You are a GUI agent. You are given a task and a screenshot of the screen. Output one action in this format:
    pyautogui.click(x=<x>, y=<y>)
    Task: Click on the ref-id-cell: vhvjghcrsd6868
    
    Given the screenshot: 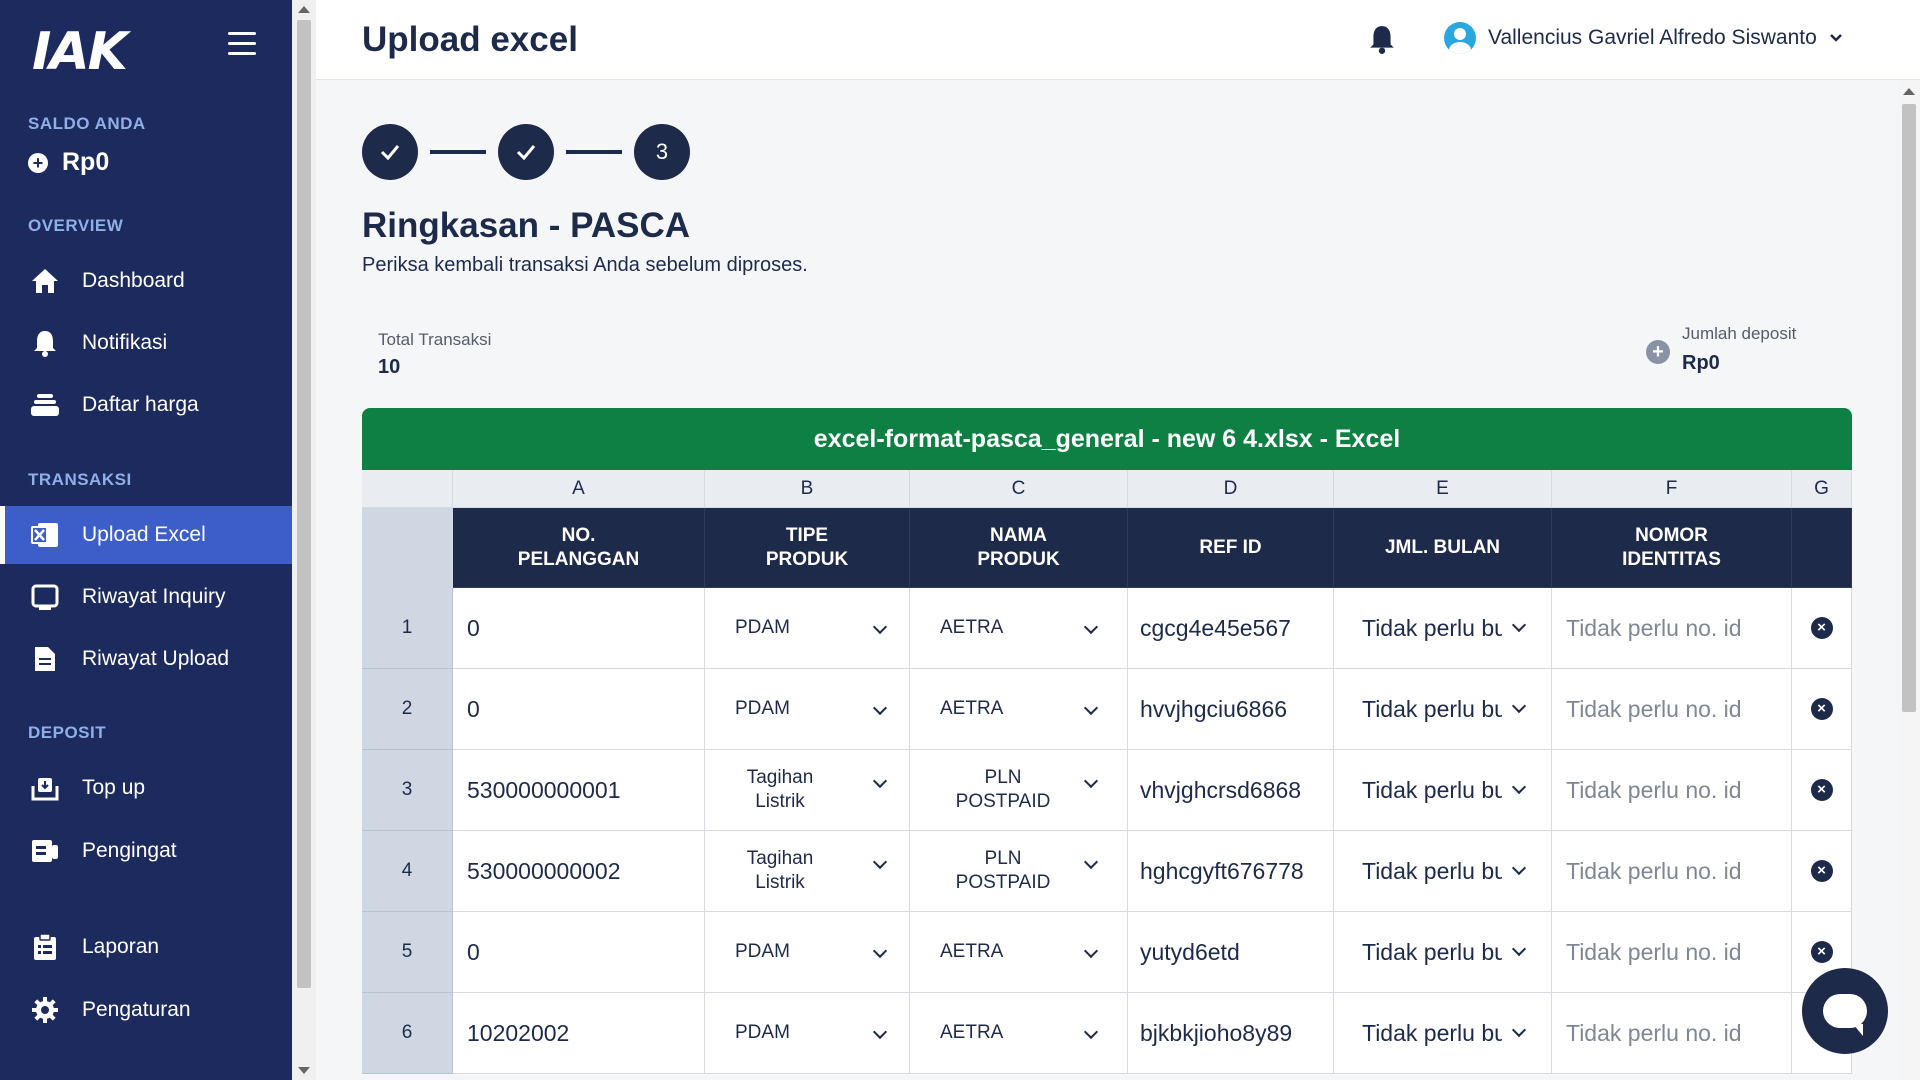 What is the action you would take?
    pyautogui.click(x=1231, y=790)
    